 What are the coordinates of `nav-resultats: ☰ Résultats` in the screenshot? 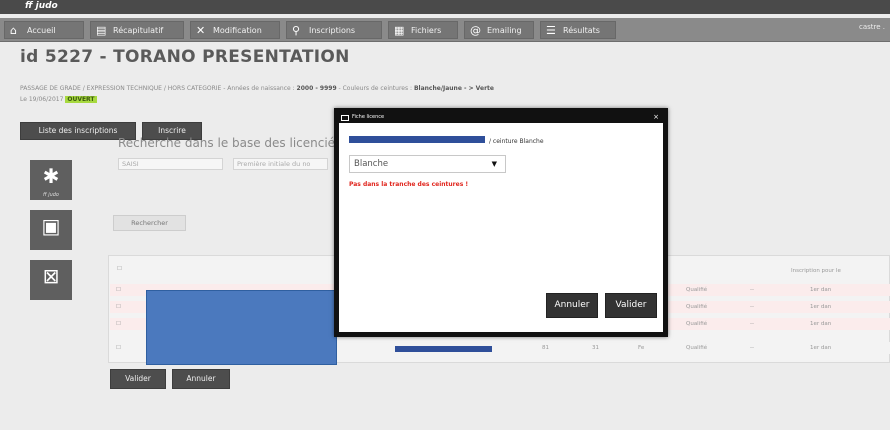 It's located at (578, 30).